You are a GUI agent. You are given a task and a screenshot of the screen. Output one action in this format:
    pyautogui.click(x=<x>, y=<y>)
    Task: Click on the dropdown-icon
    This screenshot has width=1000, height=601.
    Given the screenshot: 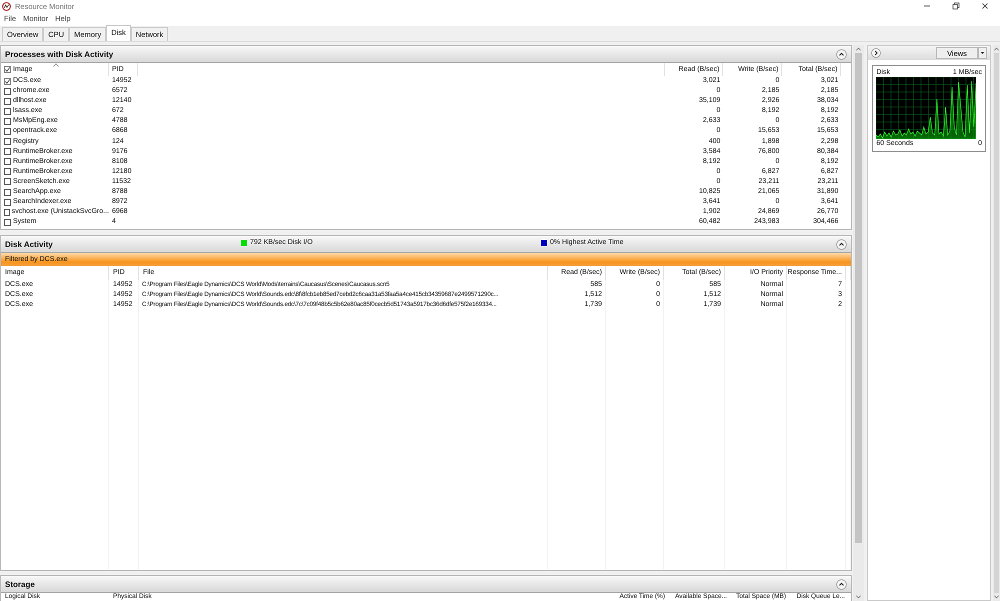 What is the action you would take?
    pyautogui.click(x=982, y=53)
    